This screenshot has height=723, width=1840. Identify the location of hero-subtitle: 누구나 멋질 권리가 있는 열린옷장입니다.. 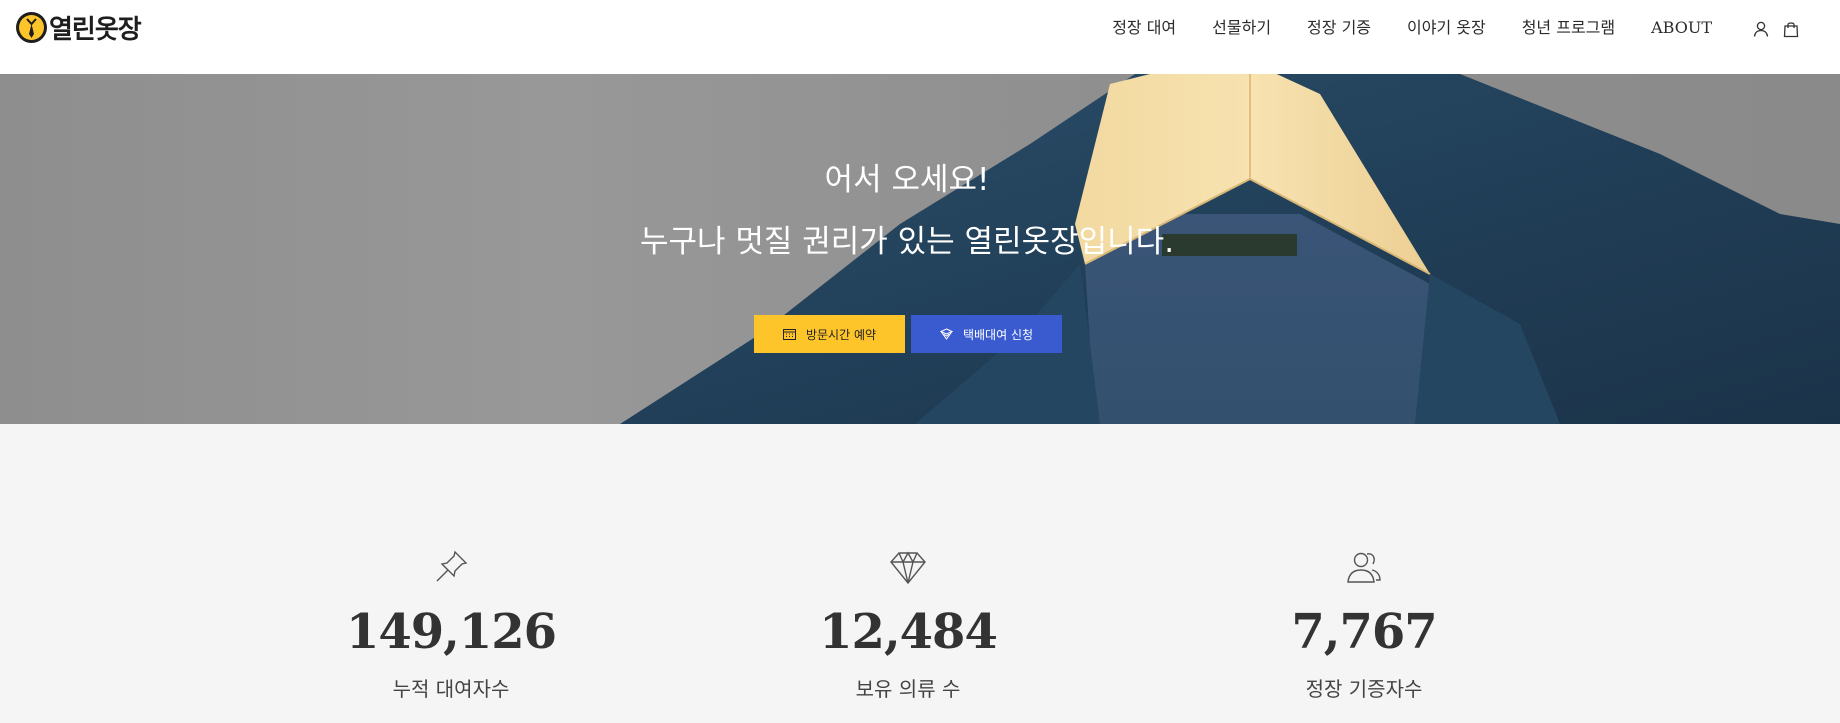
(907, 242).